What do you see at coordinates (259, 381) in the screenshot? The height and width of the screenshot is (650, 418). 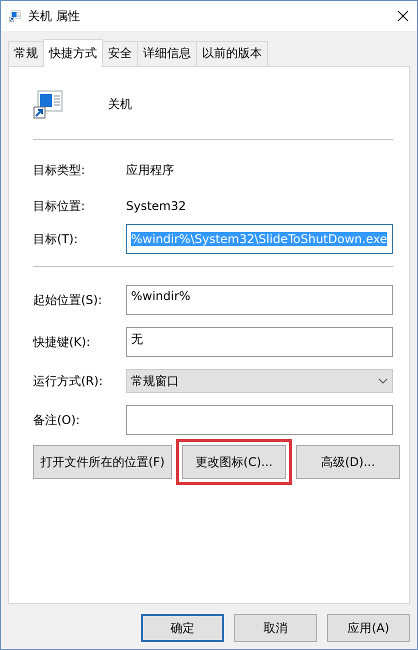 I see `run-dropdown: 常规窗口` at bounding box center [259, 381].